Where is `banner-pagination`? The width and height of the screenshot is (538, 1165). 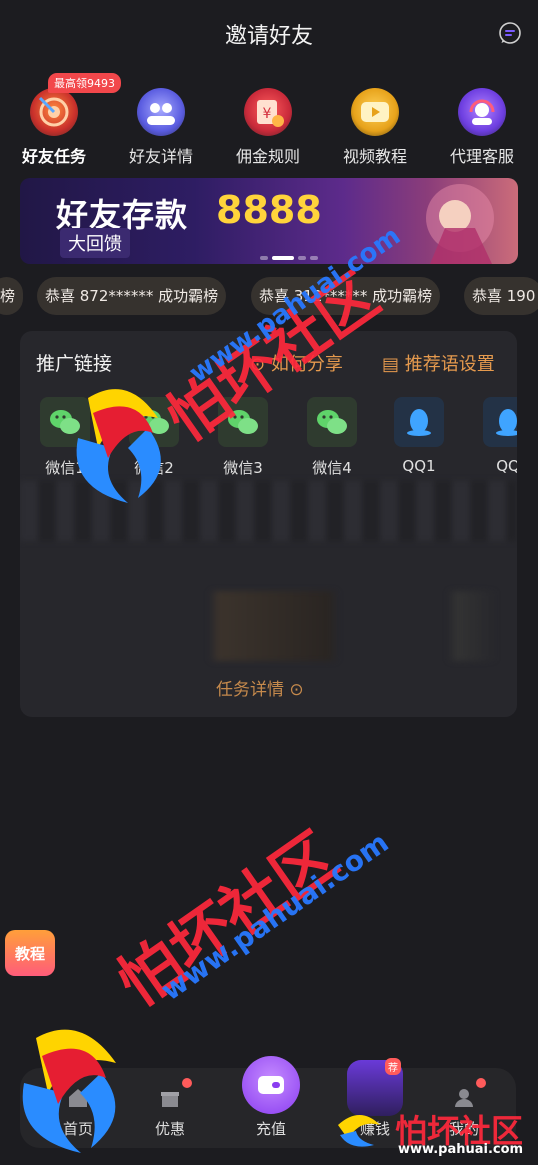 banner-pagination is located at coordinates (290, 258).